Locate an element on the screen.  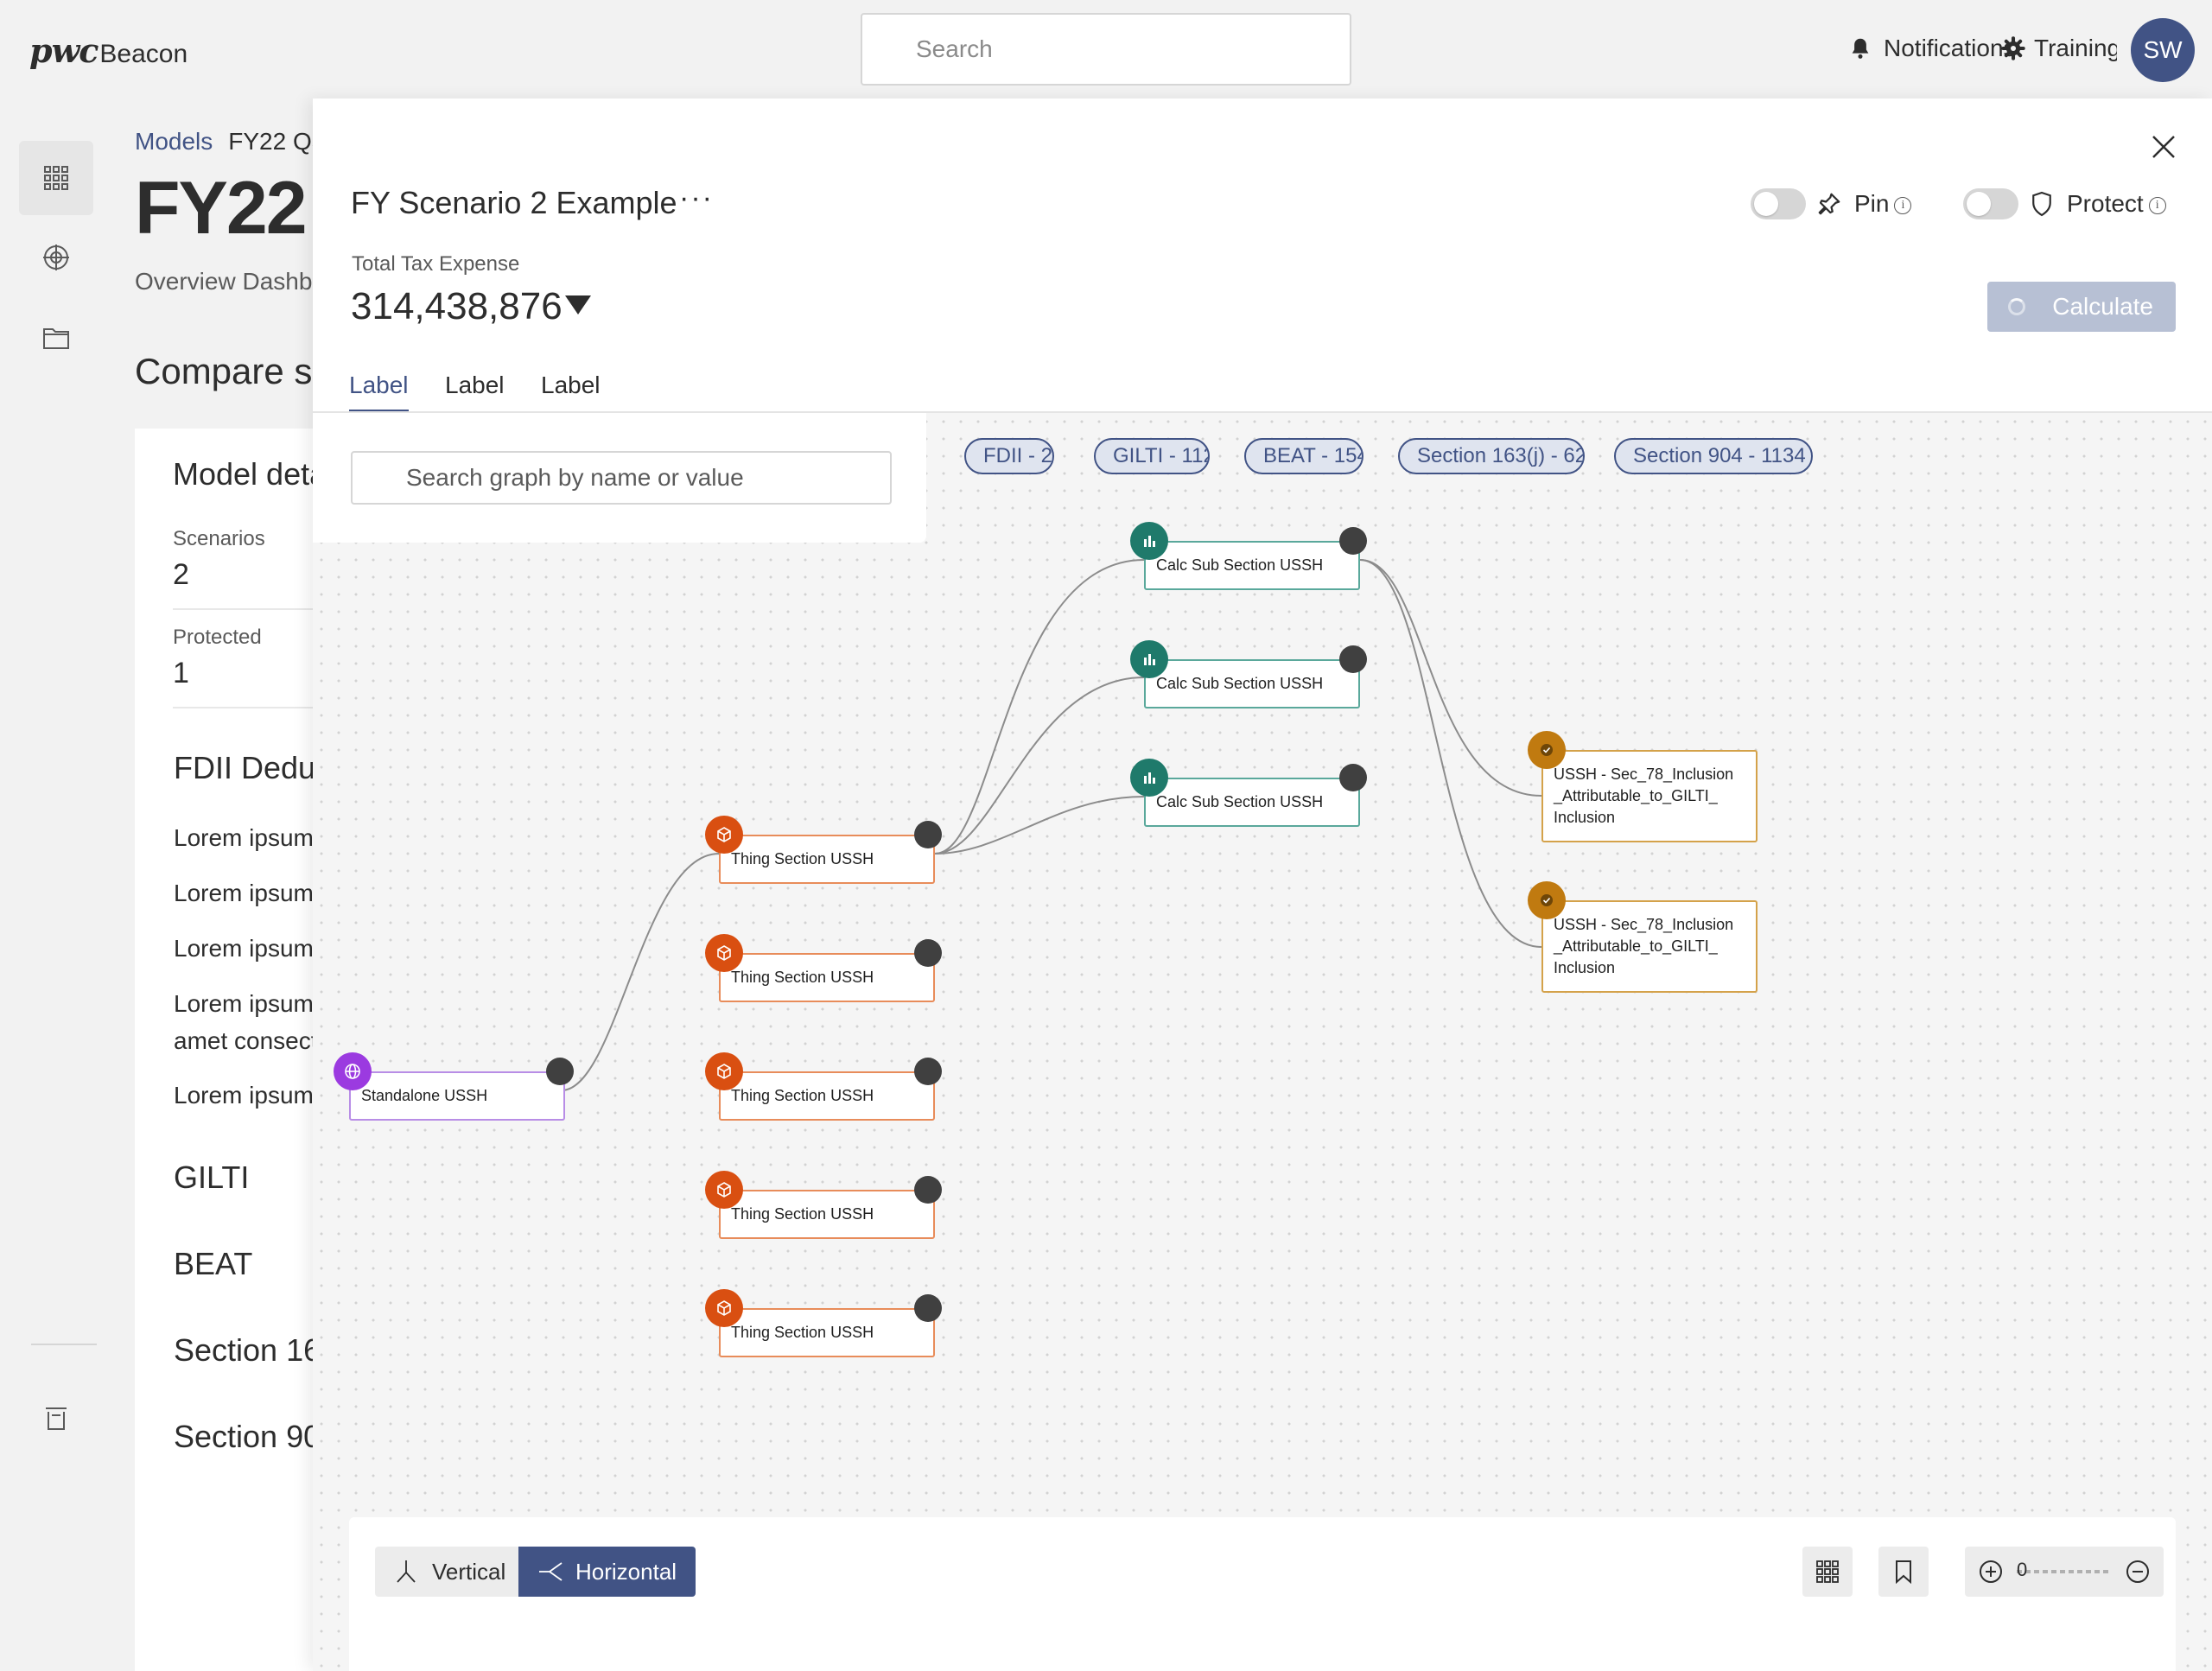
horizontal-layout-button: Horizontal is located at coordinates (607, 1572).